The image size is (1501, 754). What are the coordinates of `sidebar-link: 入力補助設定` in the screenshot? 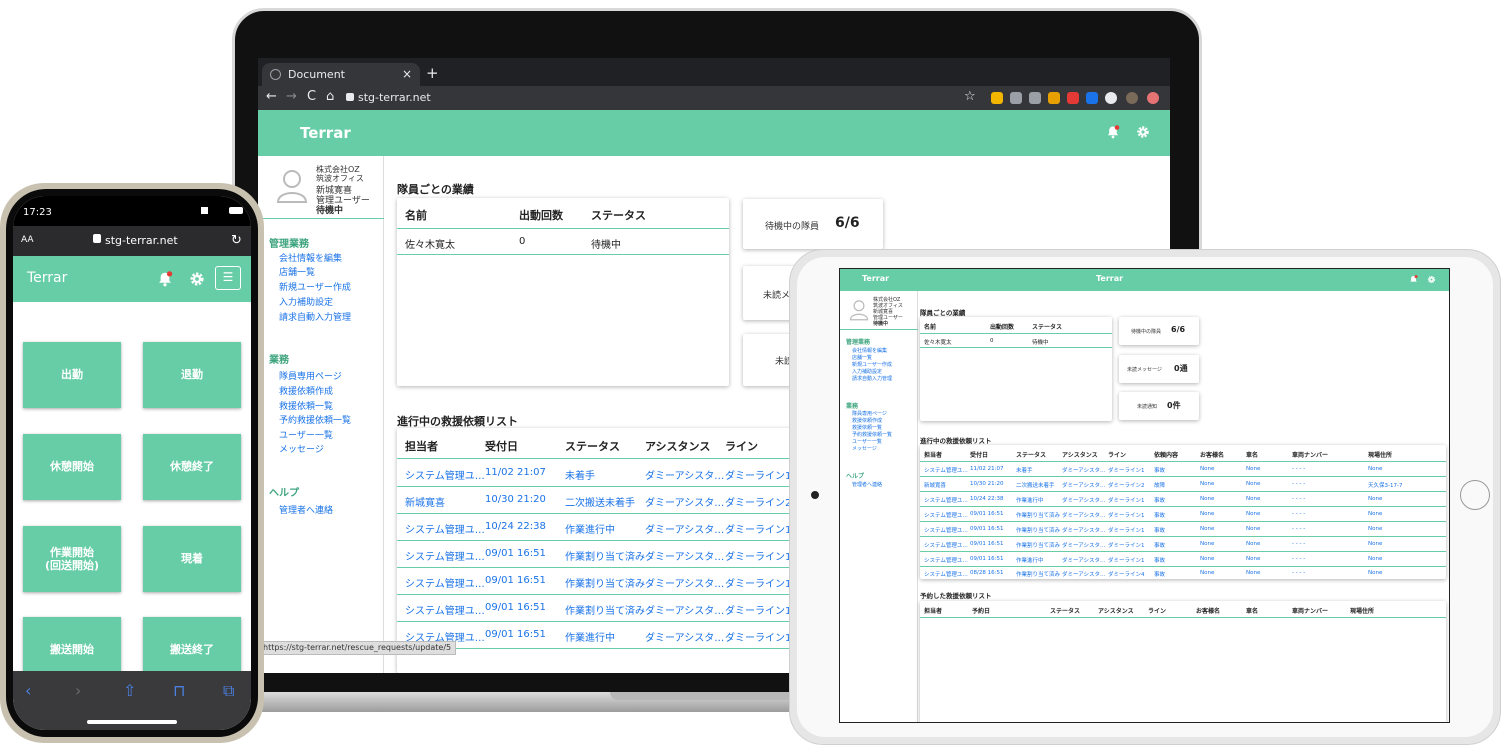 It's located at (306, 301).